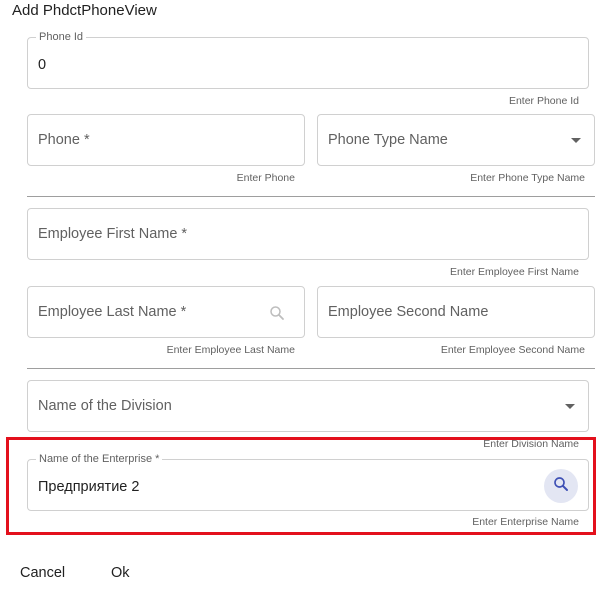 The width and height of the screenshot is (609, 594). I want to click on division-placeholder: Name of the Division, so click(105, 406).